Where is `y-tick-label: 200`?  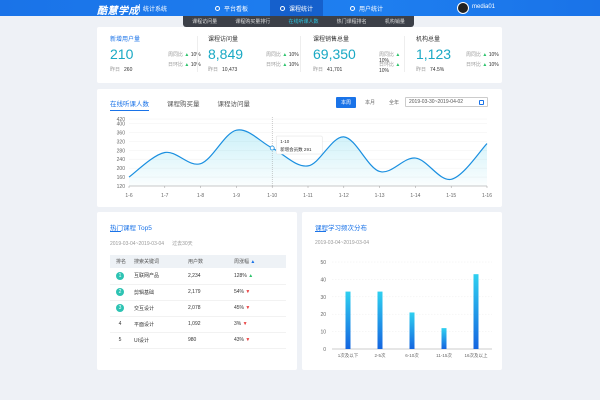
y-tick-label: 200 is located at coordinates (121, 169).